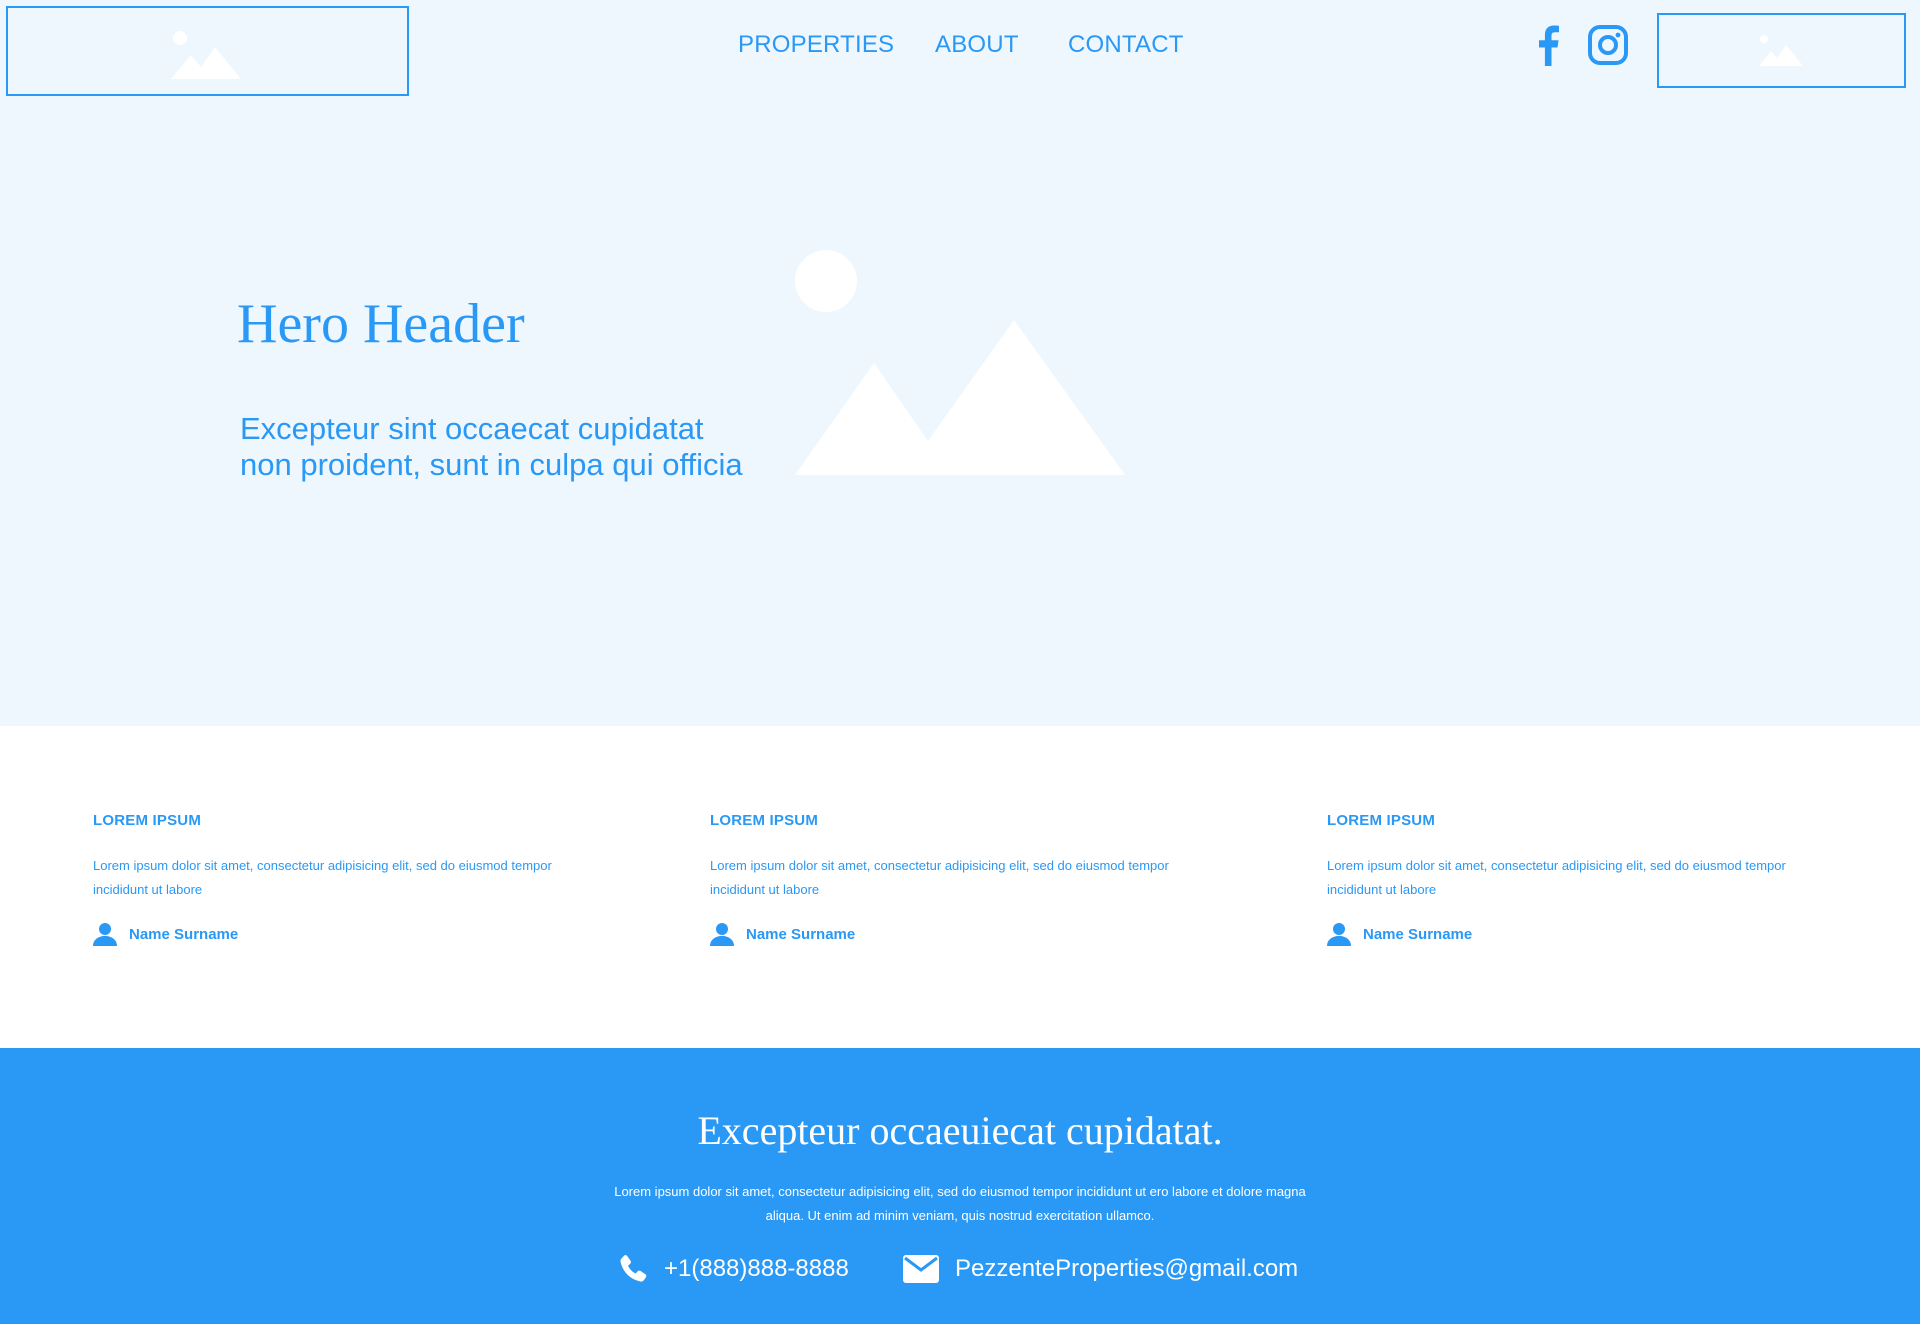  What do you see at coordinates (816, 45) in the screenshot?
I see `nav-properties: PROPERTIES` at bounding box center [816, 45].